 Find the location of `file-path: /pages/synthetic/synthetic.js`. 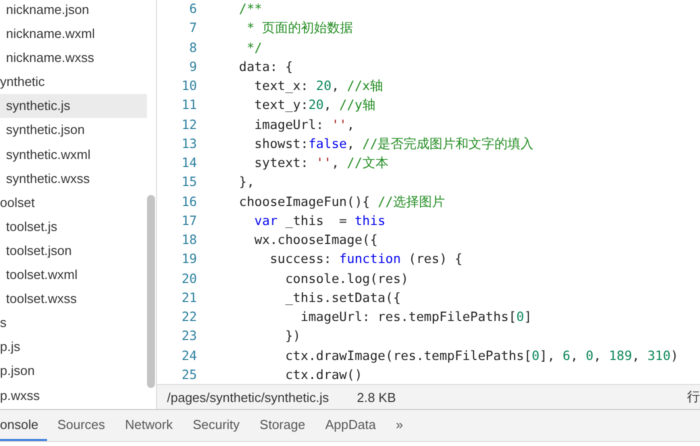

file-path: /pages/synthetic/synthetic.js is located at coordinates (248, 397).